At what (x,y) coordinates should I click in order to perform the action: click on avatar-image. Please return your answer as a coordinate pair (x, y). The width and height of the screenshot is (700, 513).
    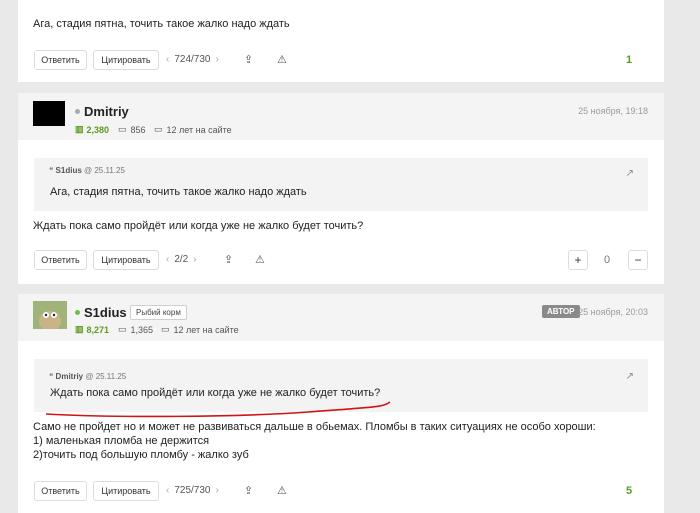
    Looking at the image, I should click on (50, 315).